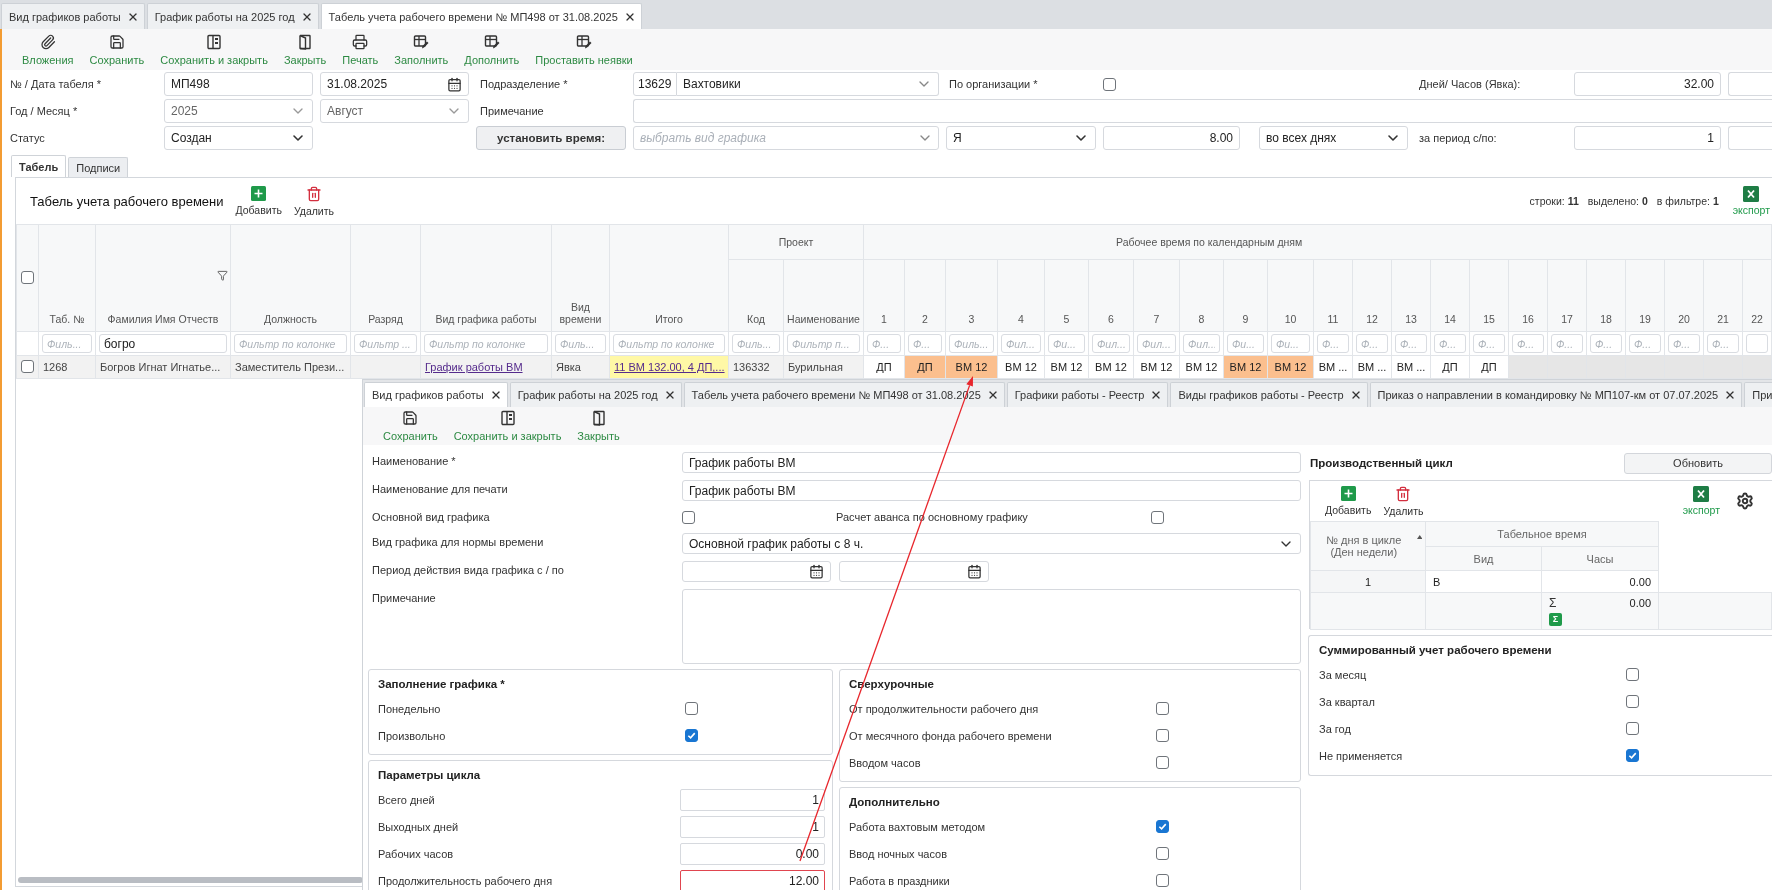  Describe the element at coordinates (39, 166) in the screenshot. I see `tab: Табель` at that location.